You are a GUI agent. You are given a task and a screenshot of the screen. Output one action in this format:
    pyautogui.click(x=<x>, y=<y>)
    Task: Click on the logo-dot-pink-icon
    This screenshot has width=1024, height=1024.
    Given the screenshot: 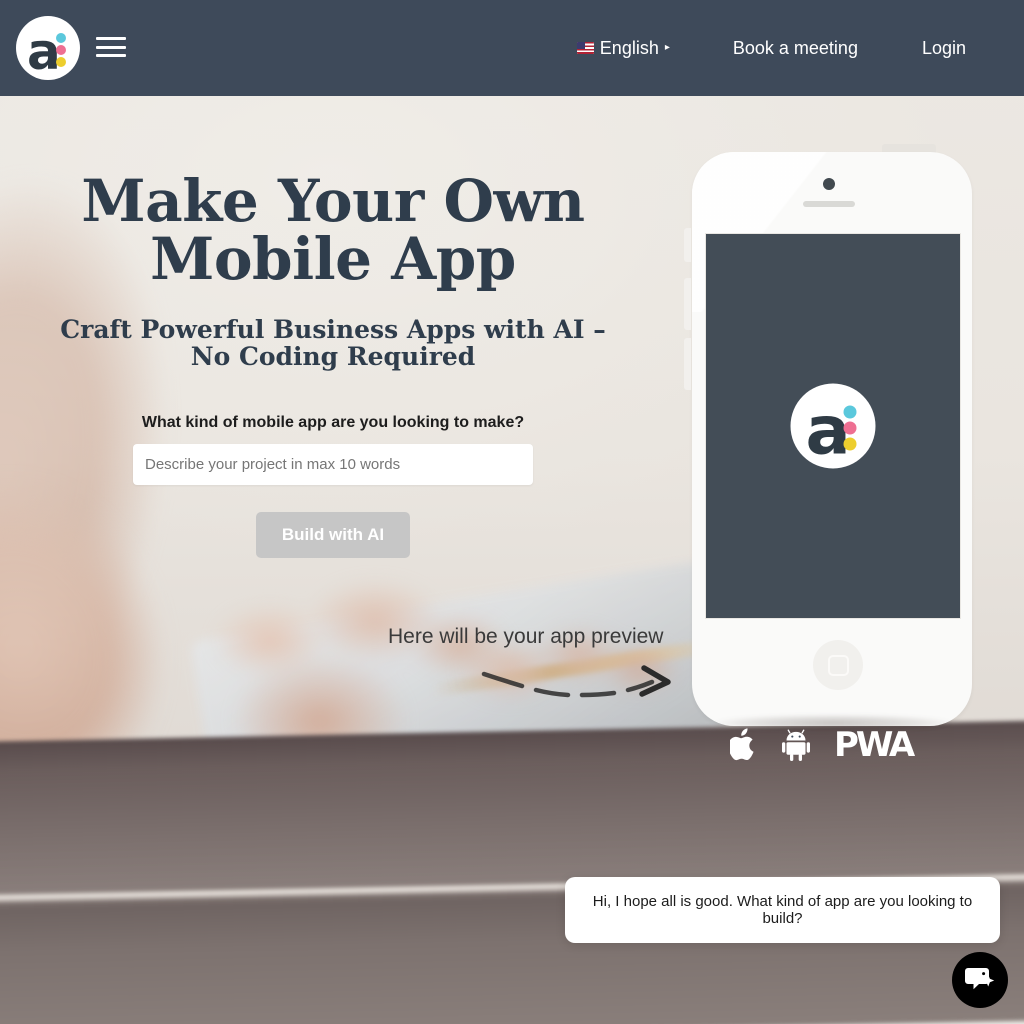 What is the action you would take?
    pyautogui.click(x=61, y=50)
    